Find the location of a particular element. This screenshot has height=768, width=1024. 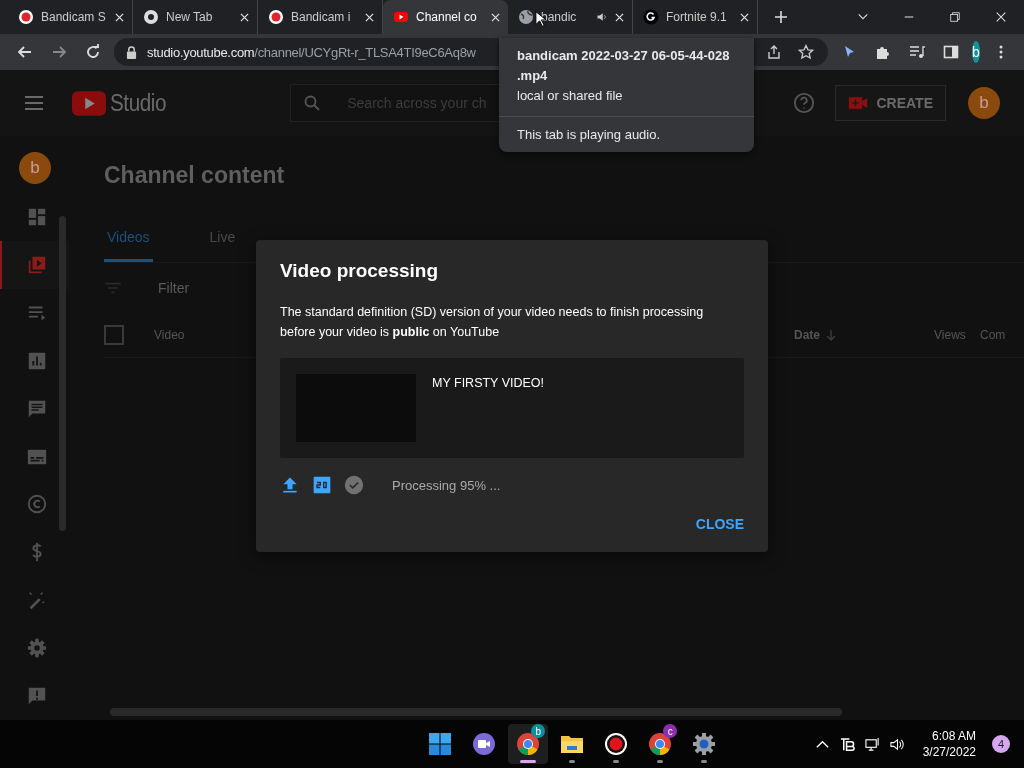

video-camera-icon is located at coordinates (858, 103).